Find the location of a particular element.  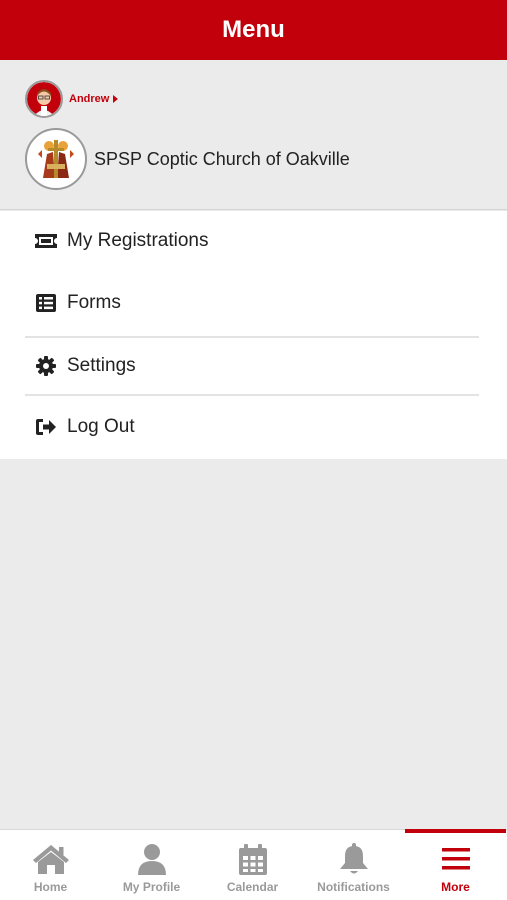

tab-calendar: Calendar is located at coordinates (252, 865).